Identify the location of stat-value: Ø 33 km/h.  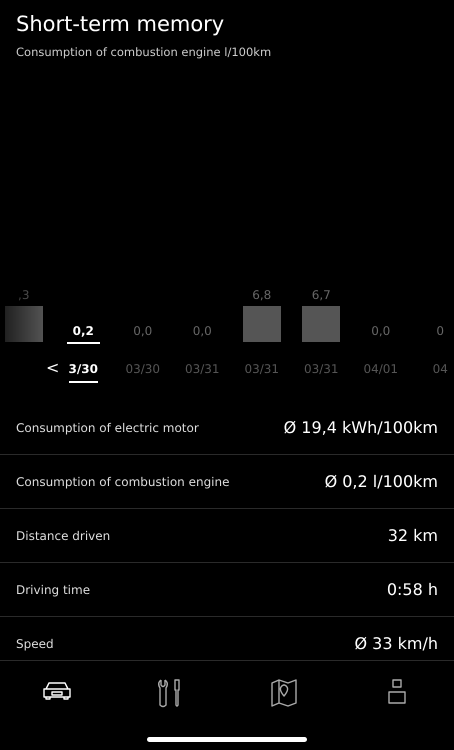
(396, 643).